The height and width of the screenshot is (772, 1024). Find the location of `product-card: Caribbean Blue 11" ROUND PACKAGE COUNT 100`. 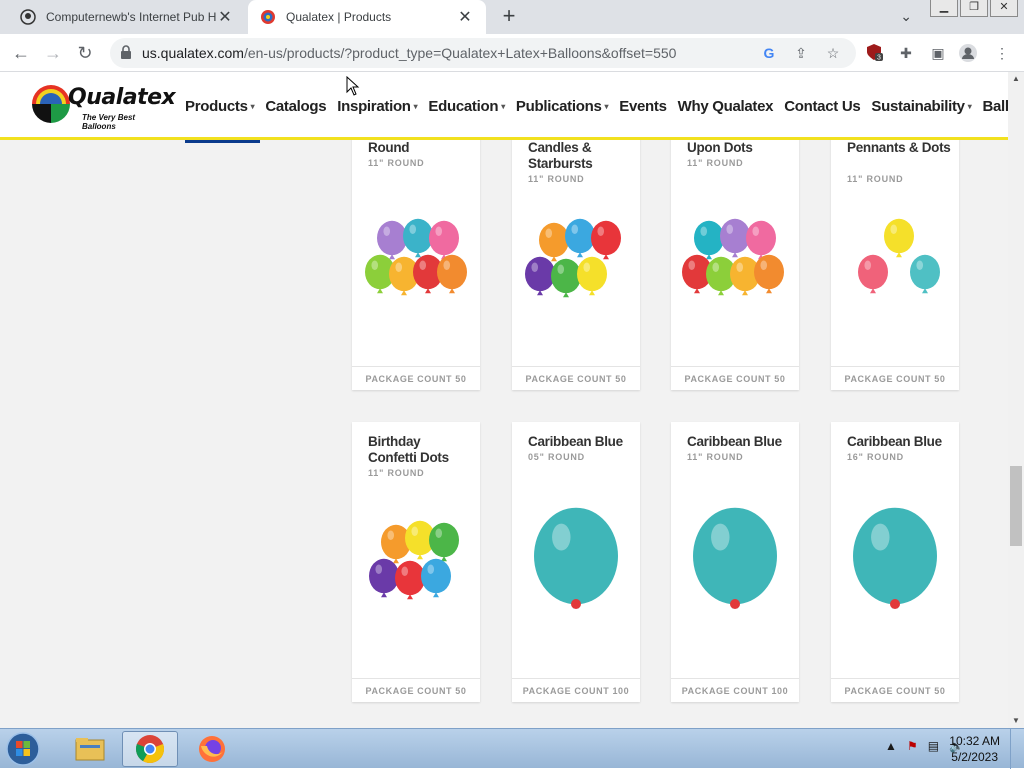

product-card: Caribbean Blue 11" ROUND PACKAGE COUNT 100 is located at coordinates (735, 562).